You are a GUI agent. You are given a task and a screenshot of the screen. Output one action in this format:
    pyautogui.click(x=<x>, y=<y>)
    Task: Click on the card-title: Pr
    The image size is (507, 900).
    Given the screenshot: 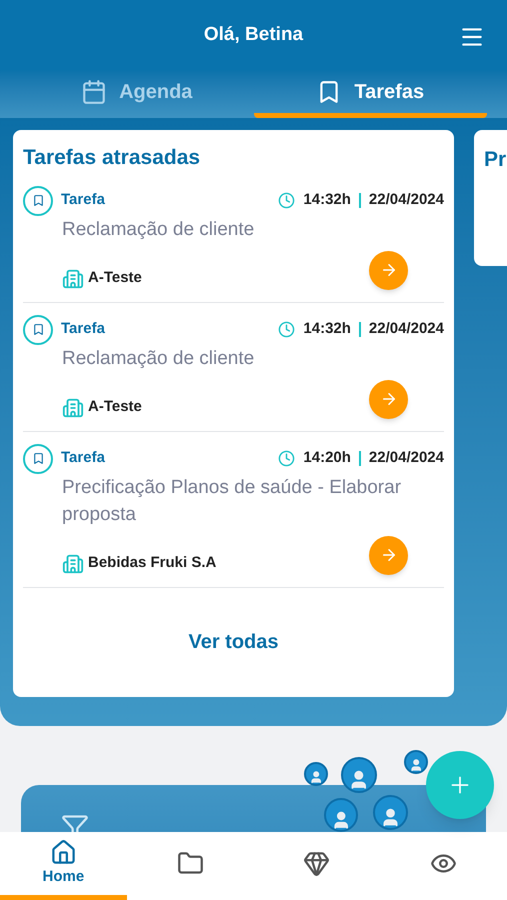 What is the action you would take?
    pyautogui.click(x=495, y=159)
    